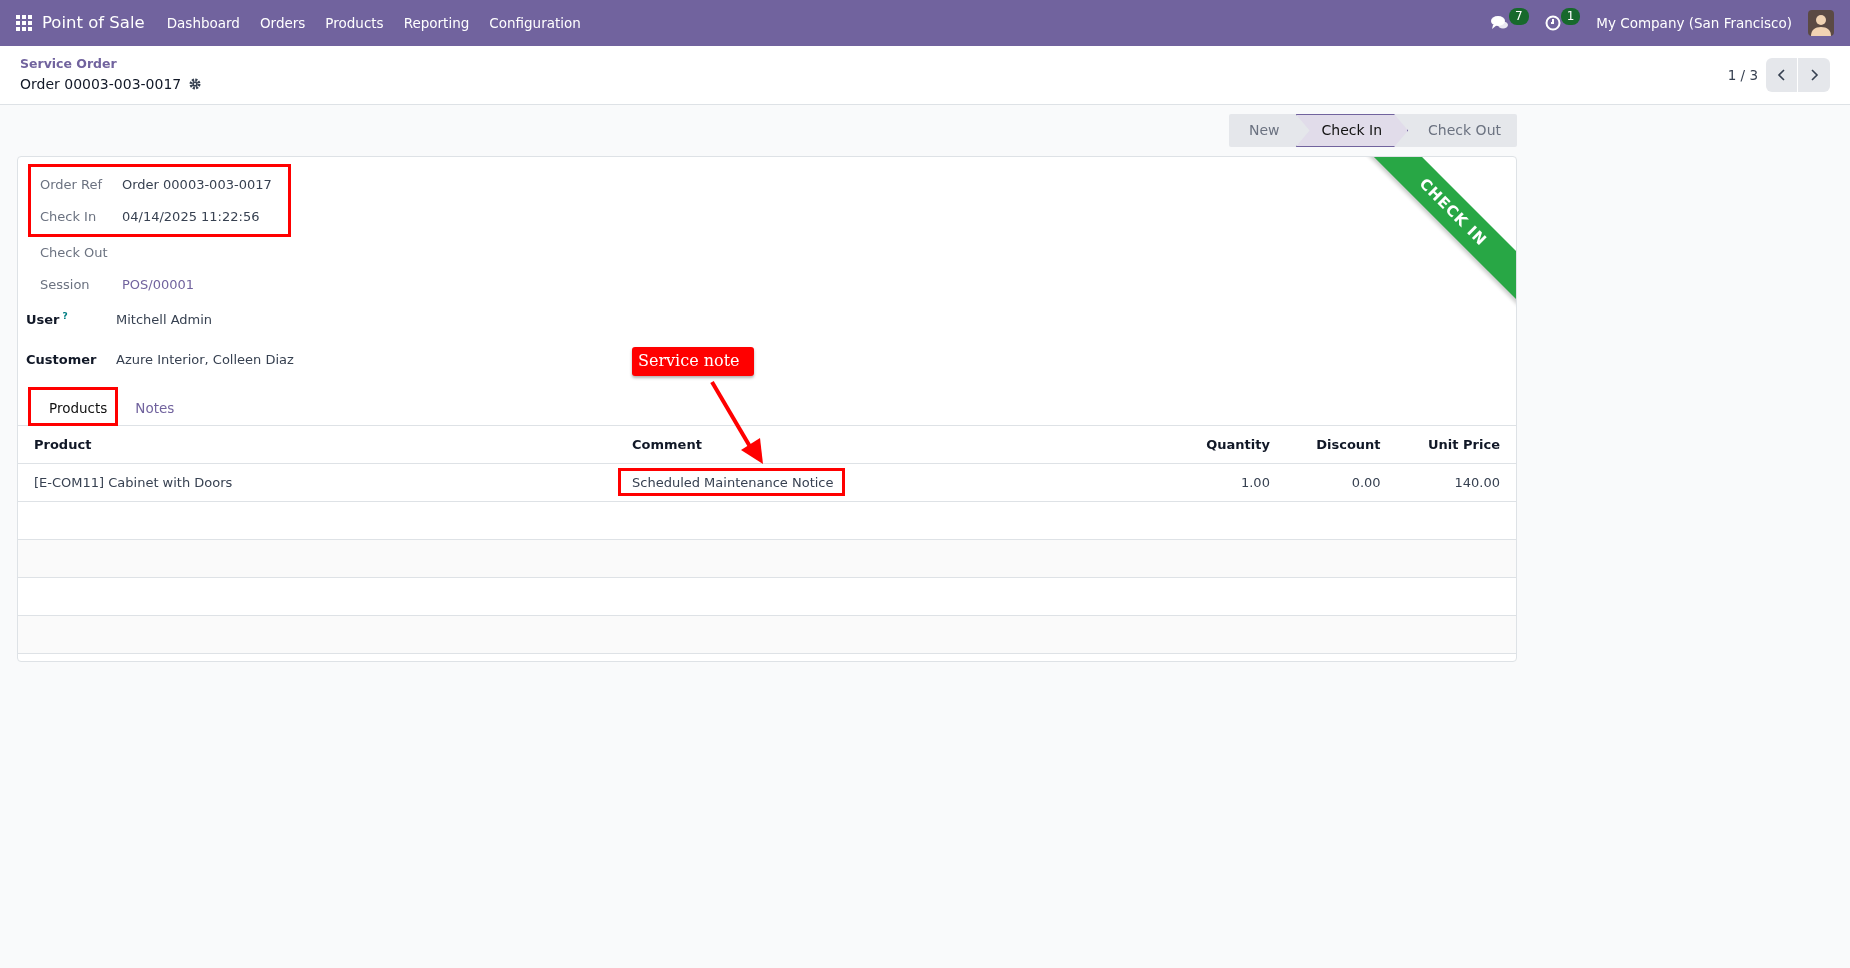  Describe the element at coordinates (1821, 23) in the screenshot. I see `avatar-icon` at that location.